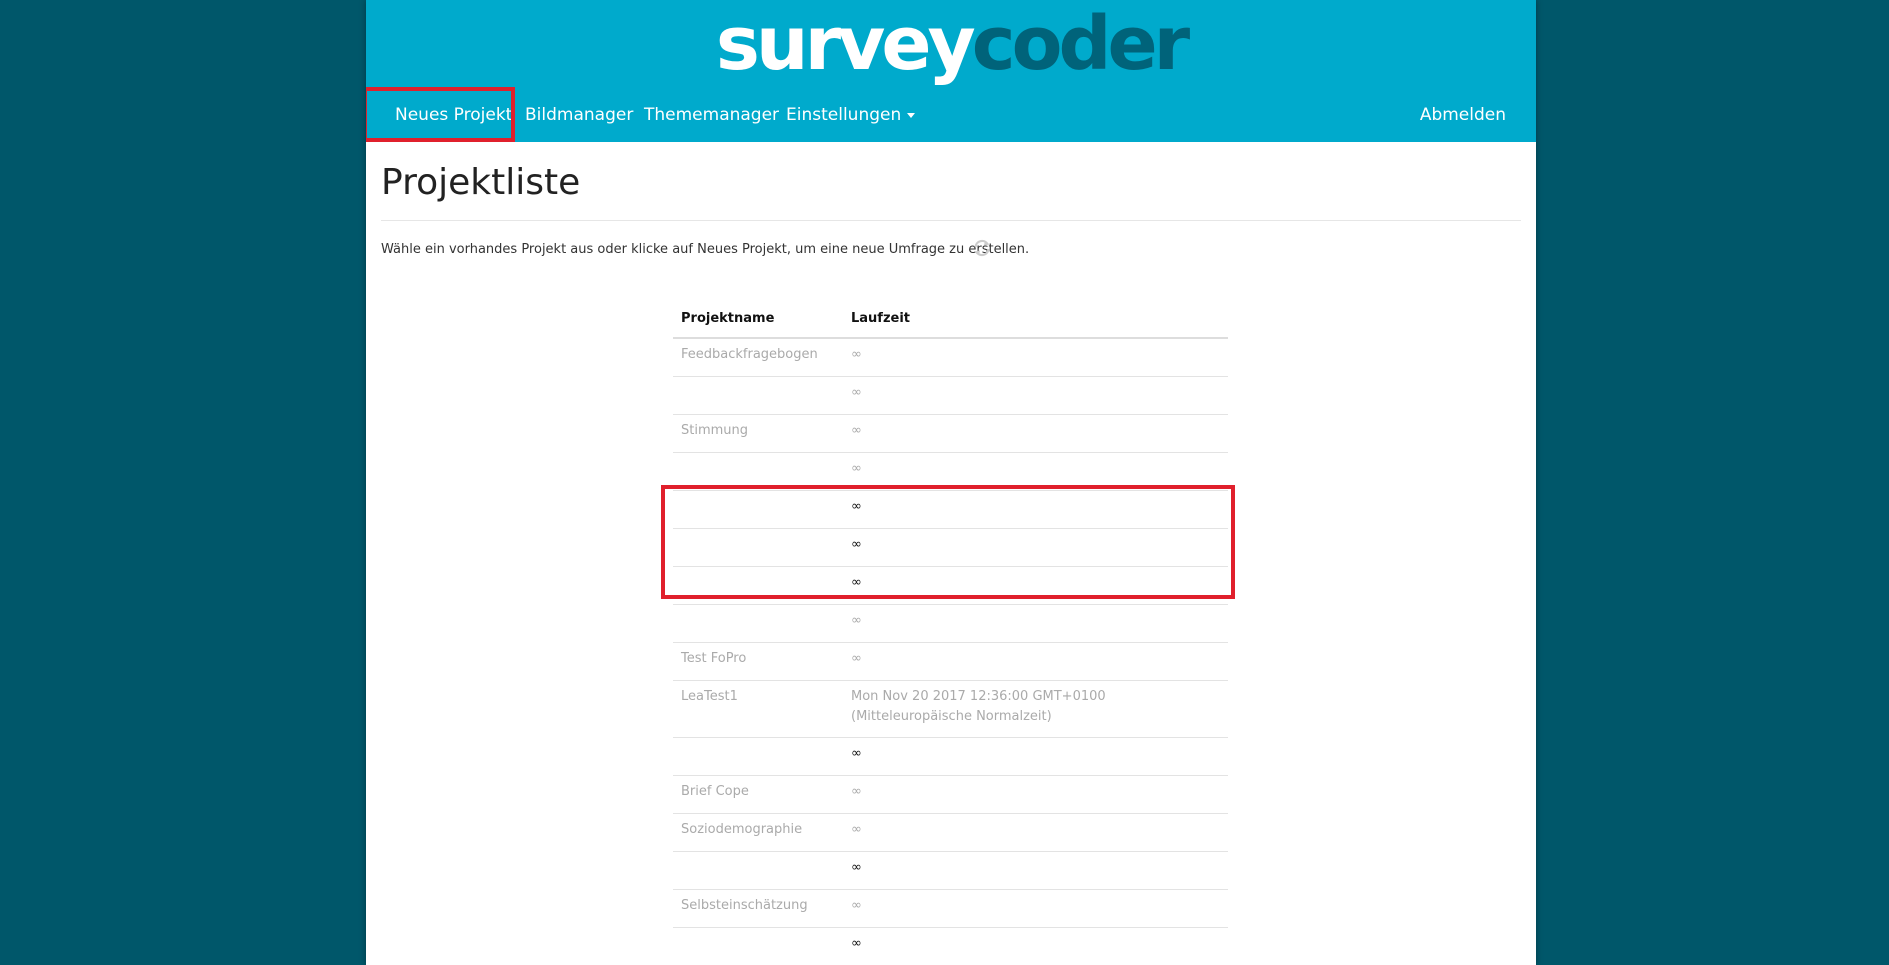 Image resolution: width=1889 pixels, height=965 pixels. Describe the element at coordinates (758, 709) in the screenshot. I see `project-name-cell: LeaTest1` at that location.